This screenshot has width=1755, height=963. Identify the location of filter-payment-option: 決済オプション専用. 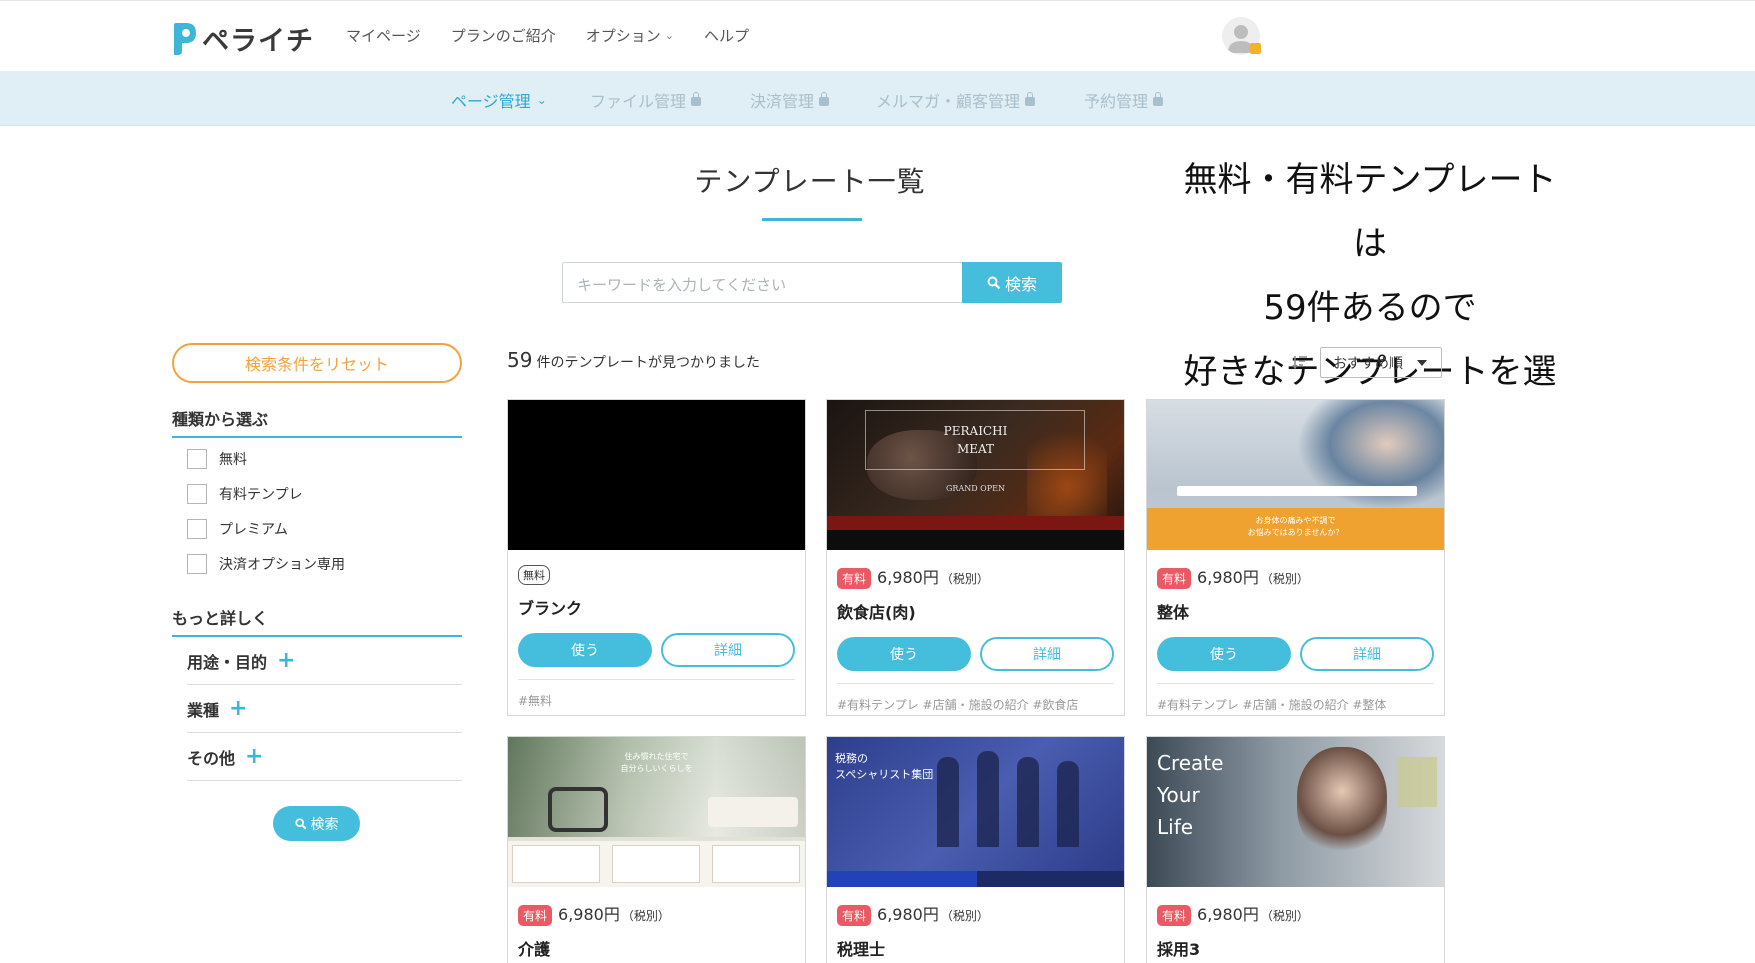
(266, 564).